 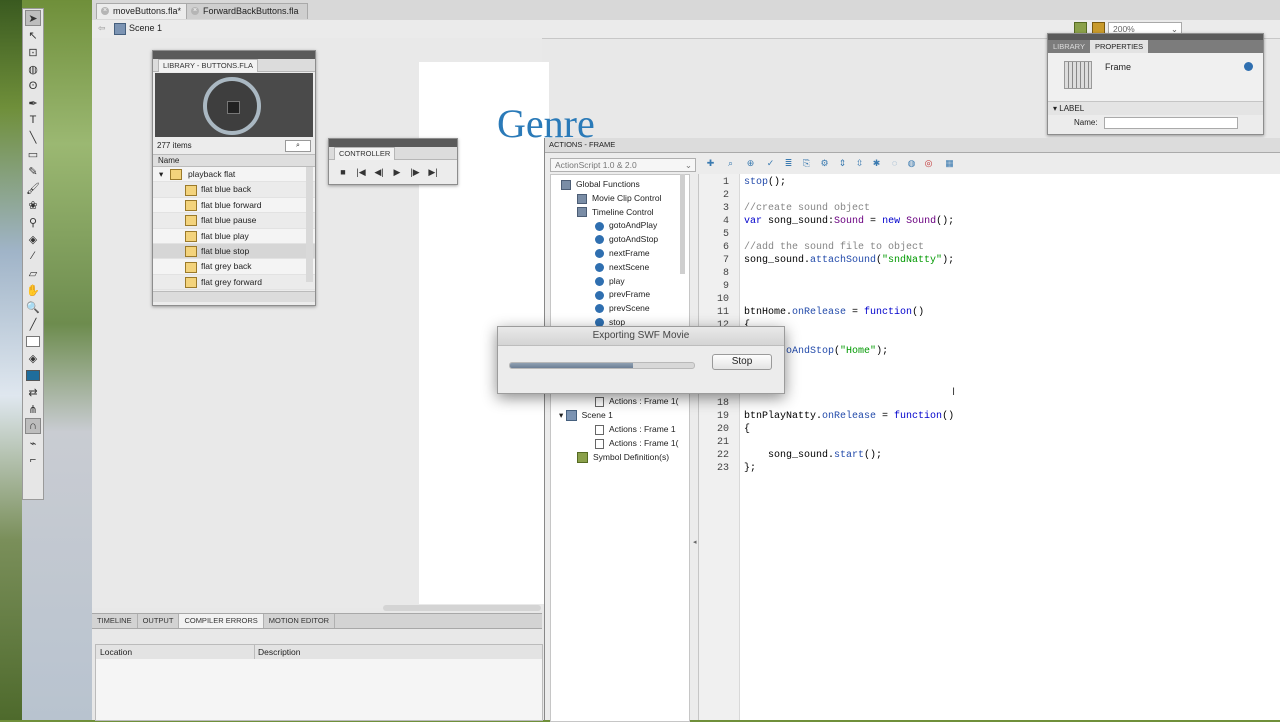 What do you see at coordinates (750, 163) in the screenshot?
I see `insert-target-path-icon: ⊕` at bounding box center [750, 163].